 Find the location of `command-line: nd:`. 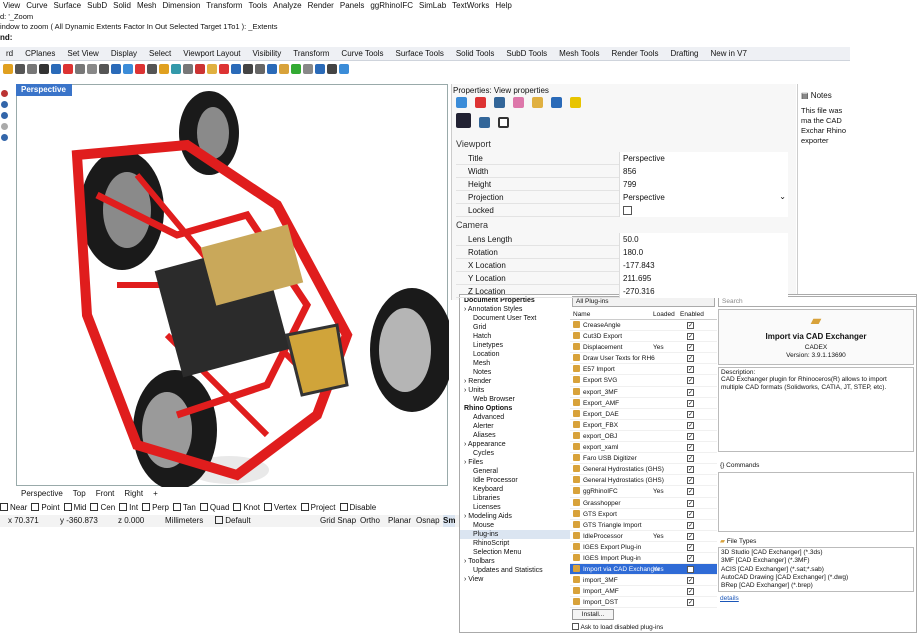

command-line: nd: is located at coordinates (425, 38).